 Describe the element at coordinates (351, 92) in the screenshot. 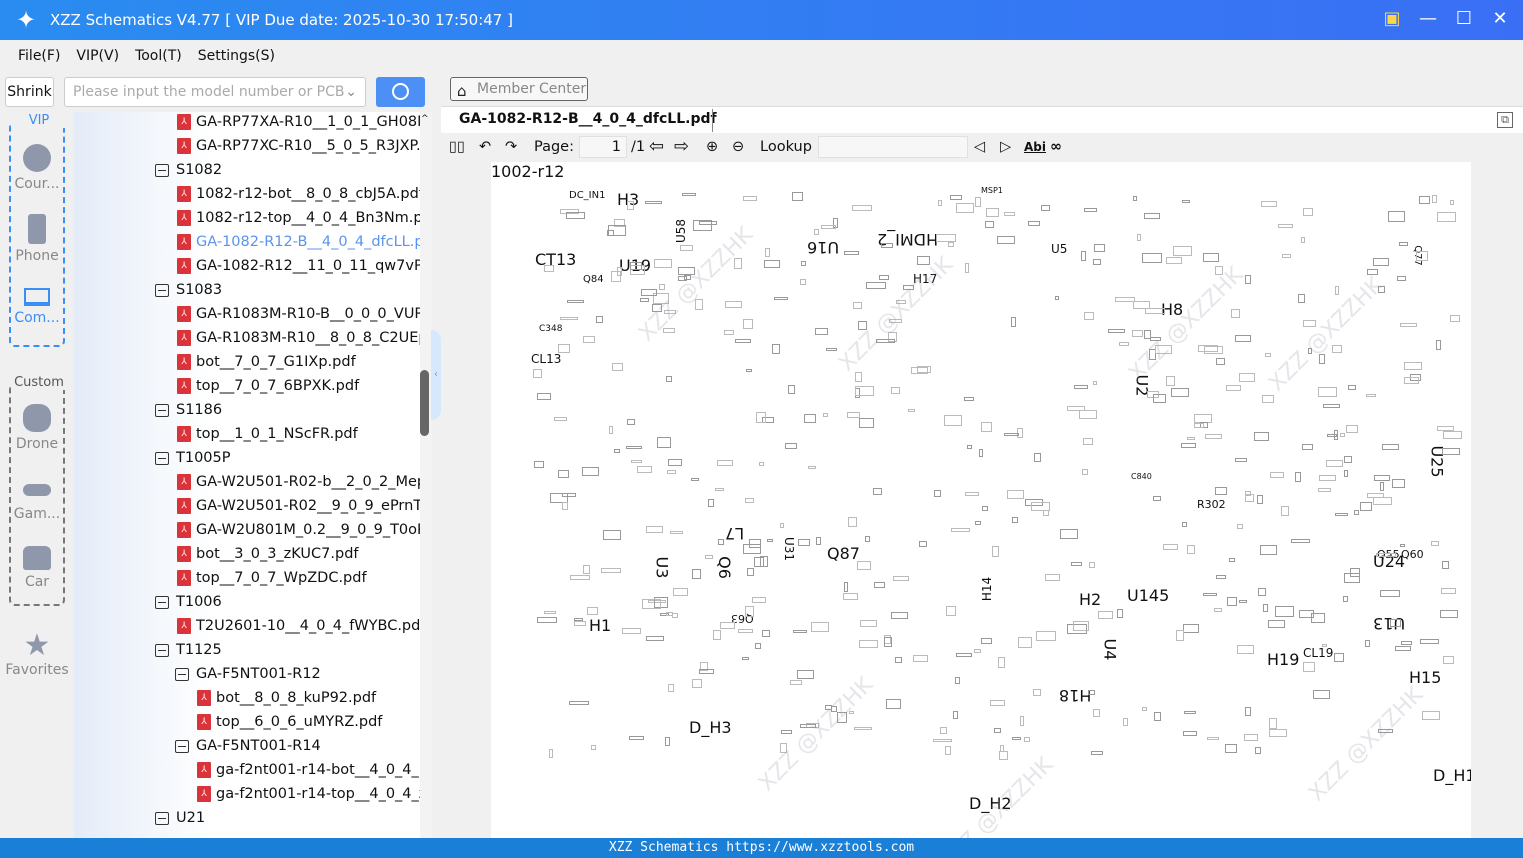

I see `chevron-down-icon: ⌄` at that location.